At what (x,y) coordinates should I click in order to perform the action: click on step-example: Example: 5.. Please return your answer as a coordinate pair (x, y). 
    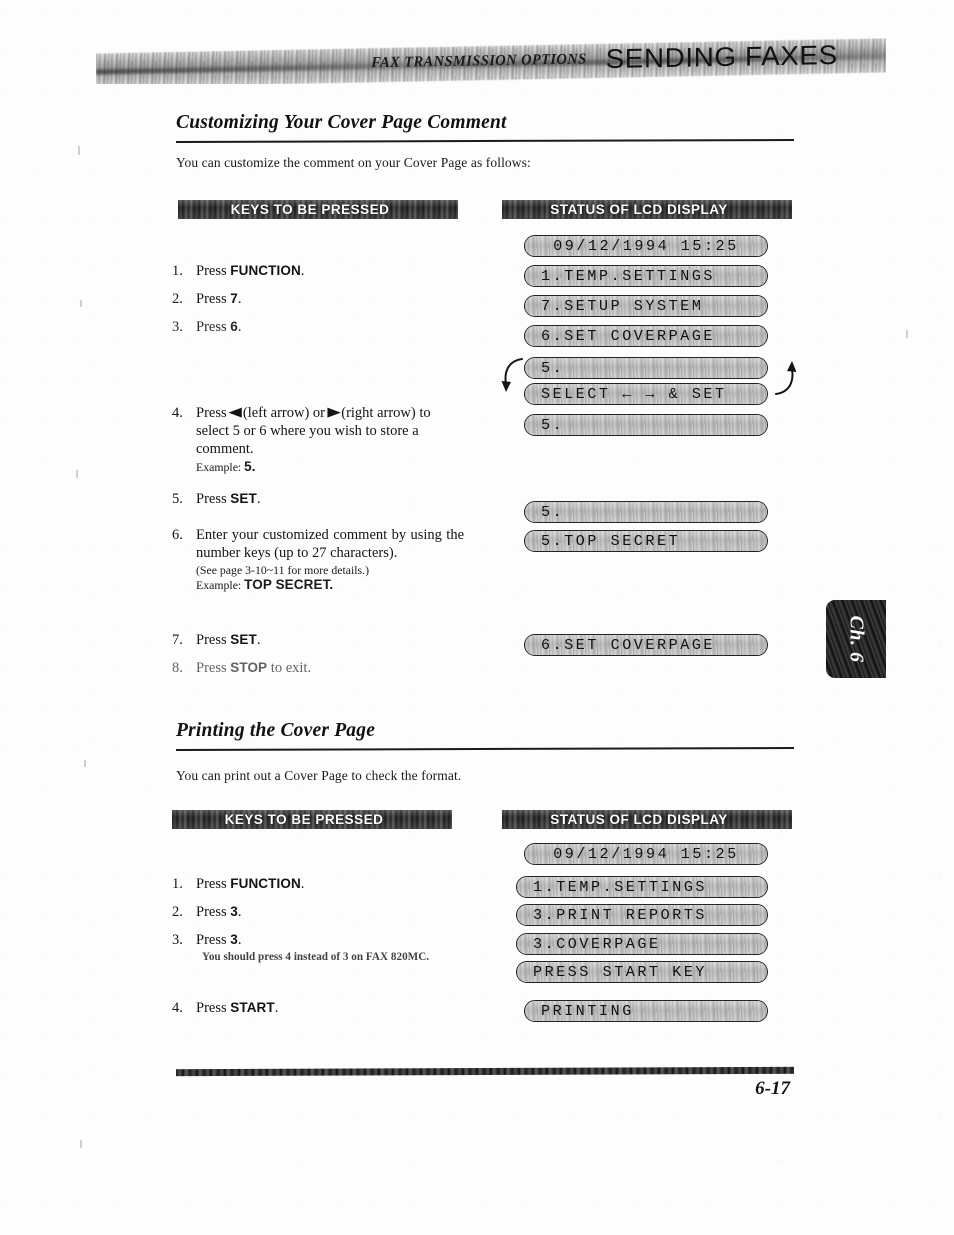
    Looking at the image, I should click on (330, 467).